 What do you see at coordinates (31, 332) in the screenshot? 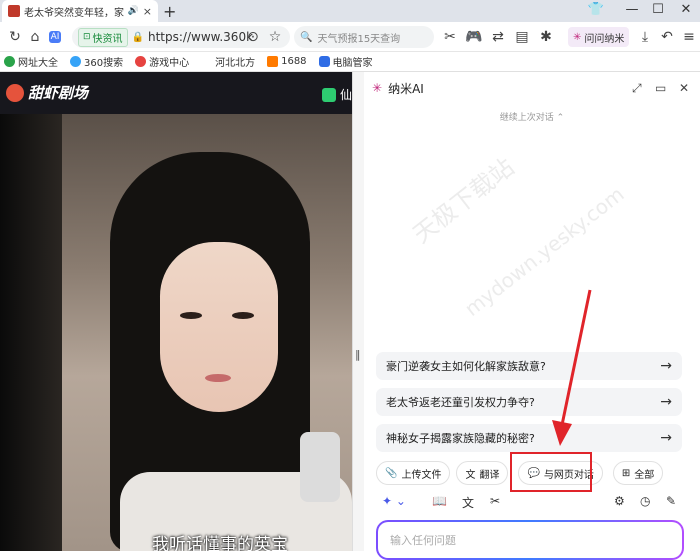
I see `video-background` at bounding box center [31, 332].